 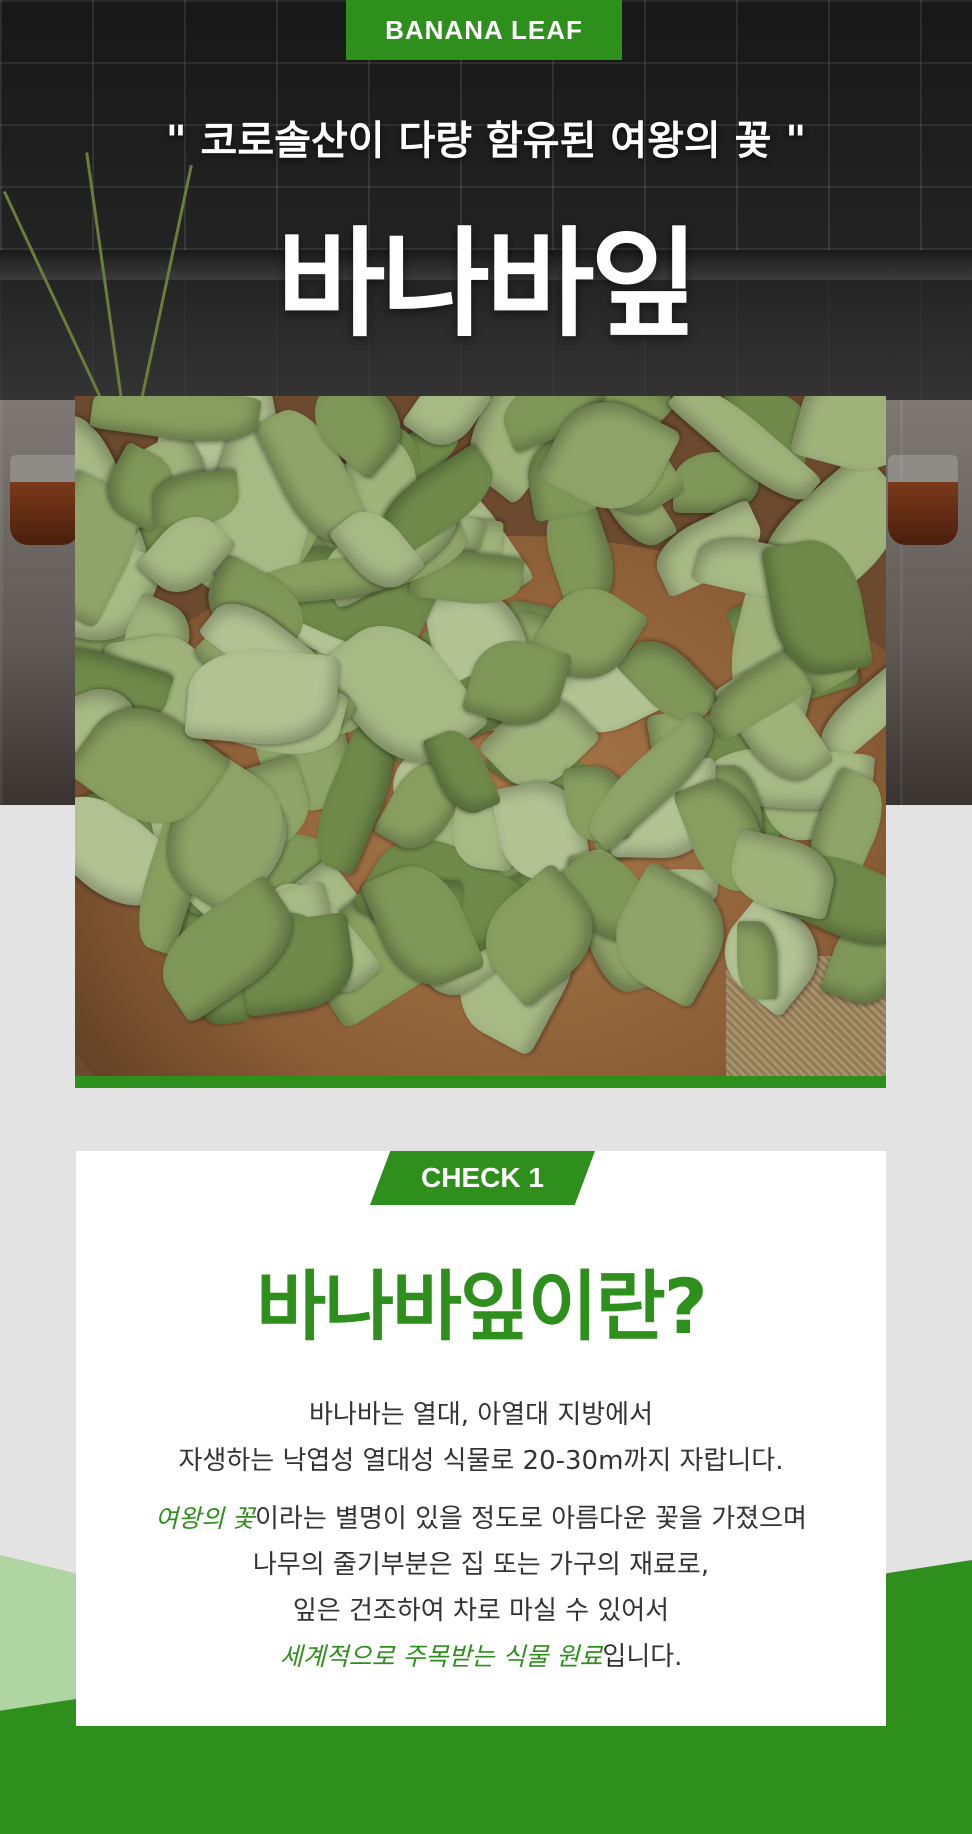 What do you see at coordinates (481, 1415) in the screenshot?
I see `description-line: 바나바는 열대, 아열대 지방에서` at bounding box center [481, 1415].